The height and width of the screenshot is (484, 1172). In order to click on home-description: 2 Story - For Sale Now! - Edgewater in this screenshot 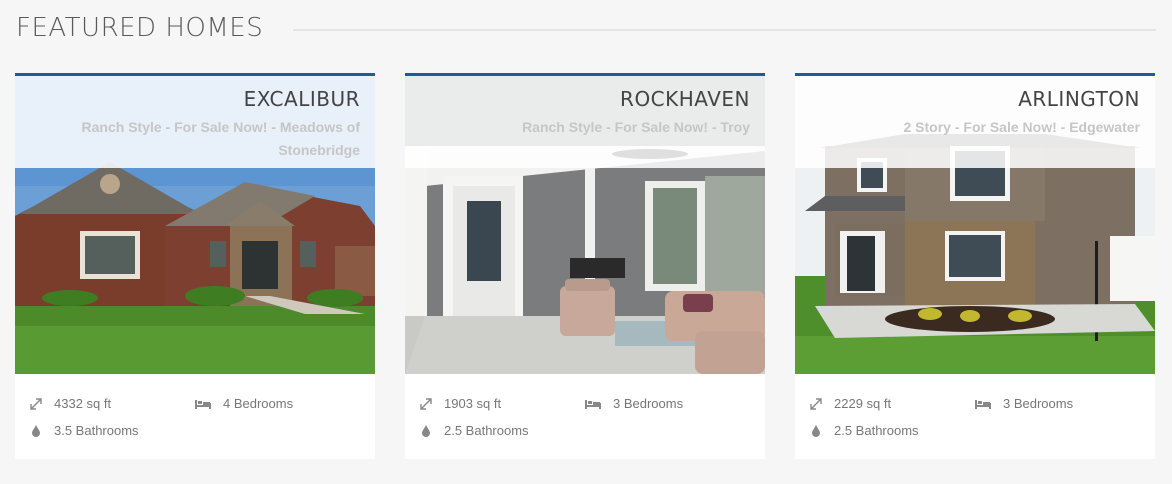, I will do `click(1022, 127)`.